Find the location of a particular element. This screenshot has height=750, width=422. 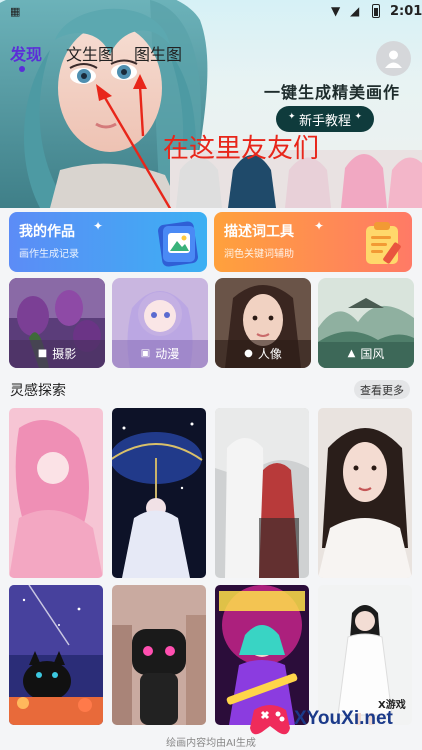

video-camera-icon: ■ is located at coordinates (42, 353).